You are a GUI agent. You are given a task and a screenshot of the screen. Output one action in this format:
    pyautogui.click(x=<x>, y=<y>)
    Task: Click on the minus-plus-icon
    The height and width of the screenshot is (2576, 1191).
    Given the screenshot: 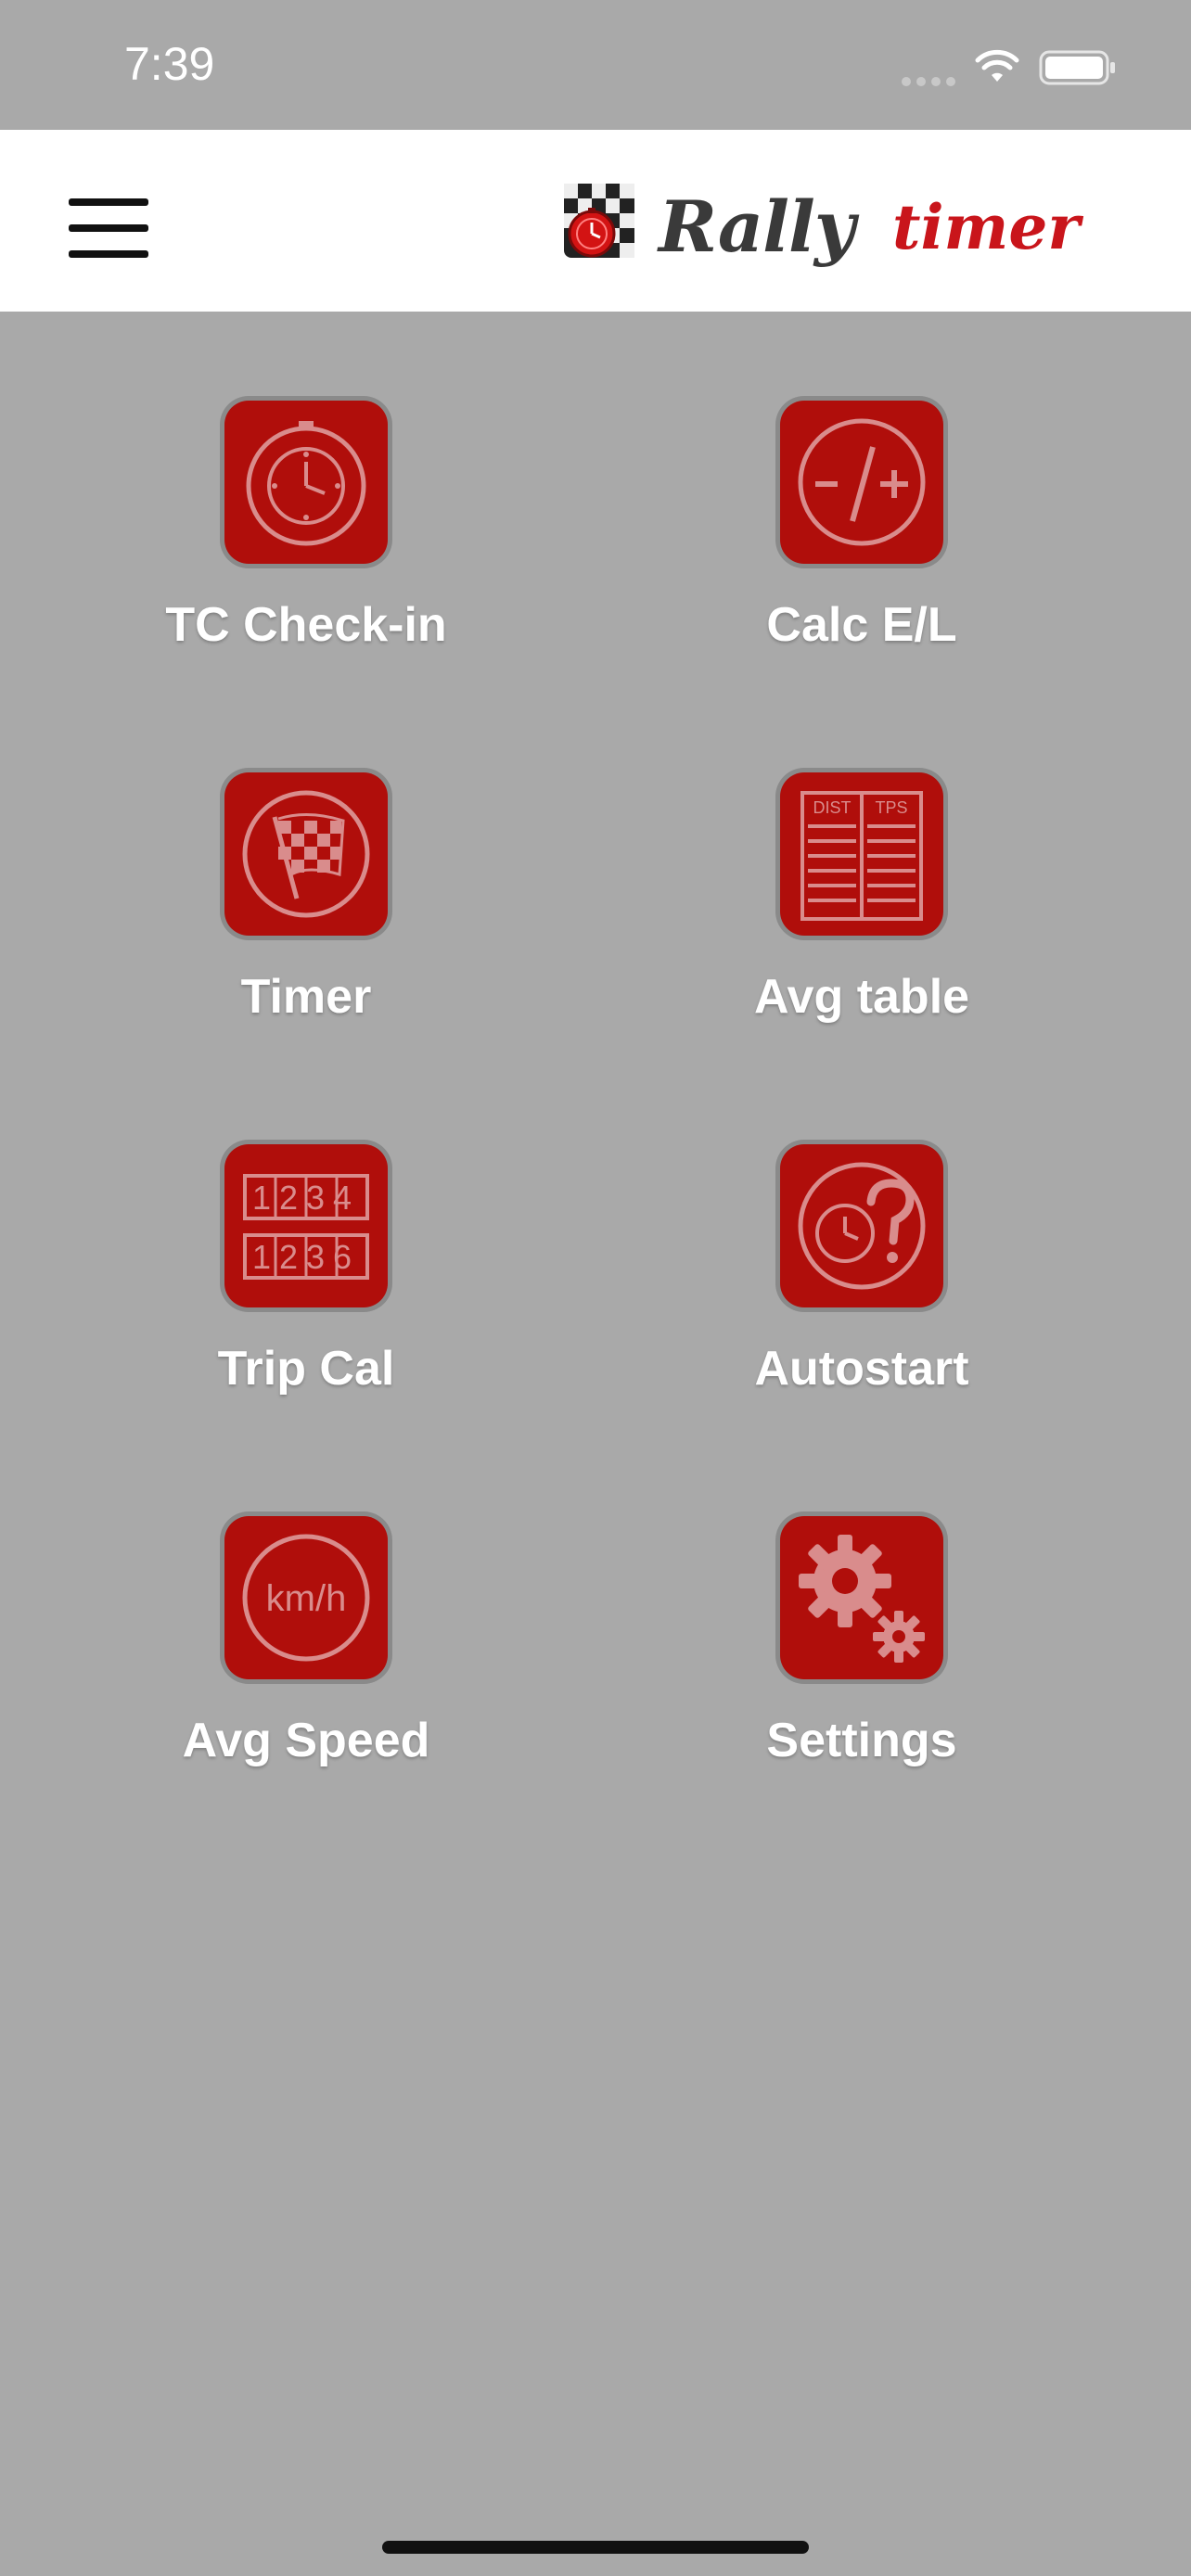 What is the action you would take?
    pyautogui.click(x=861, y=482)
    